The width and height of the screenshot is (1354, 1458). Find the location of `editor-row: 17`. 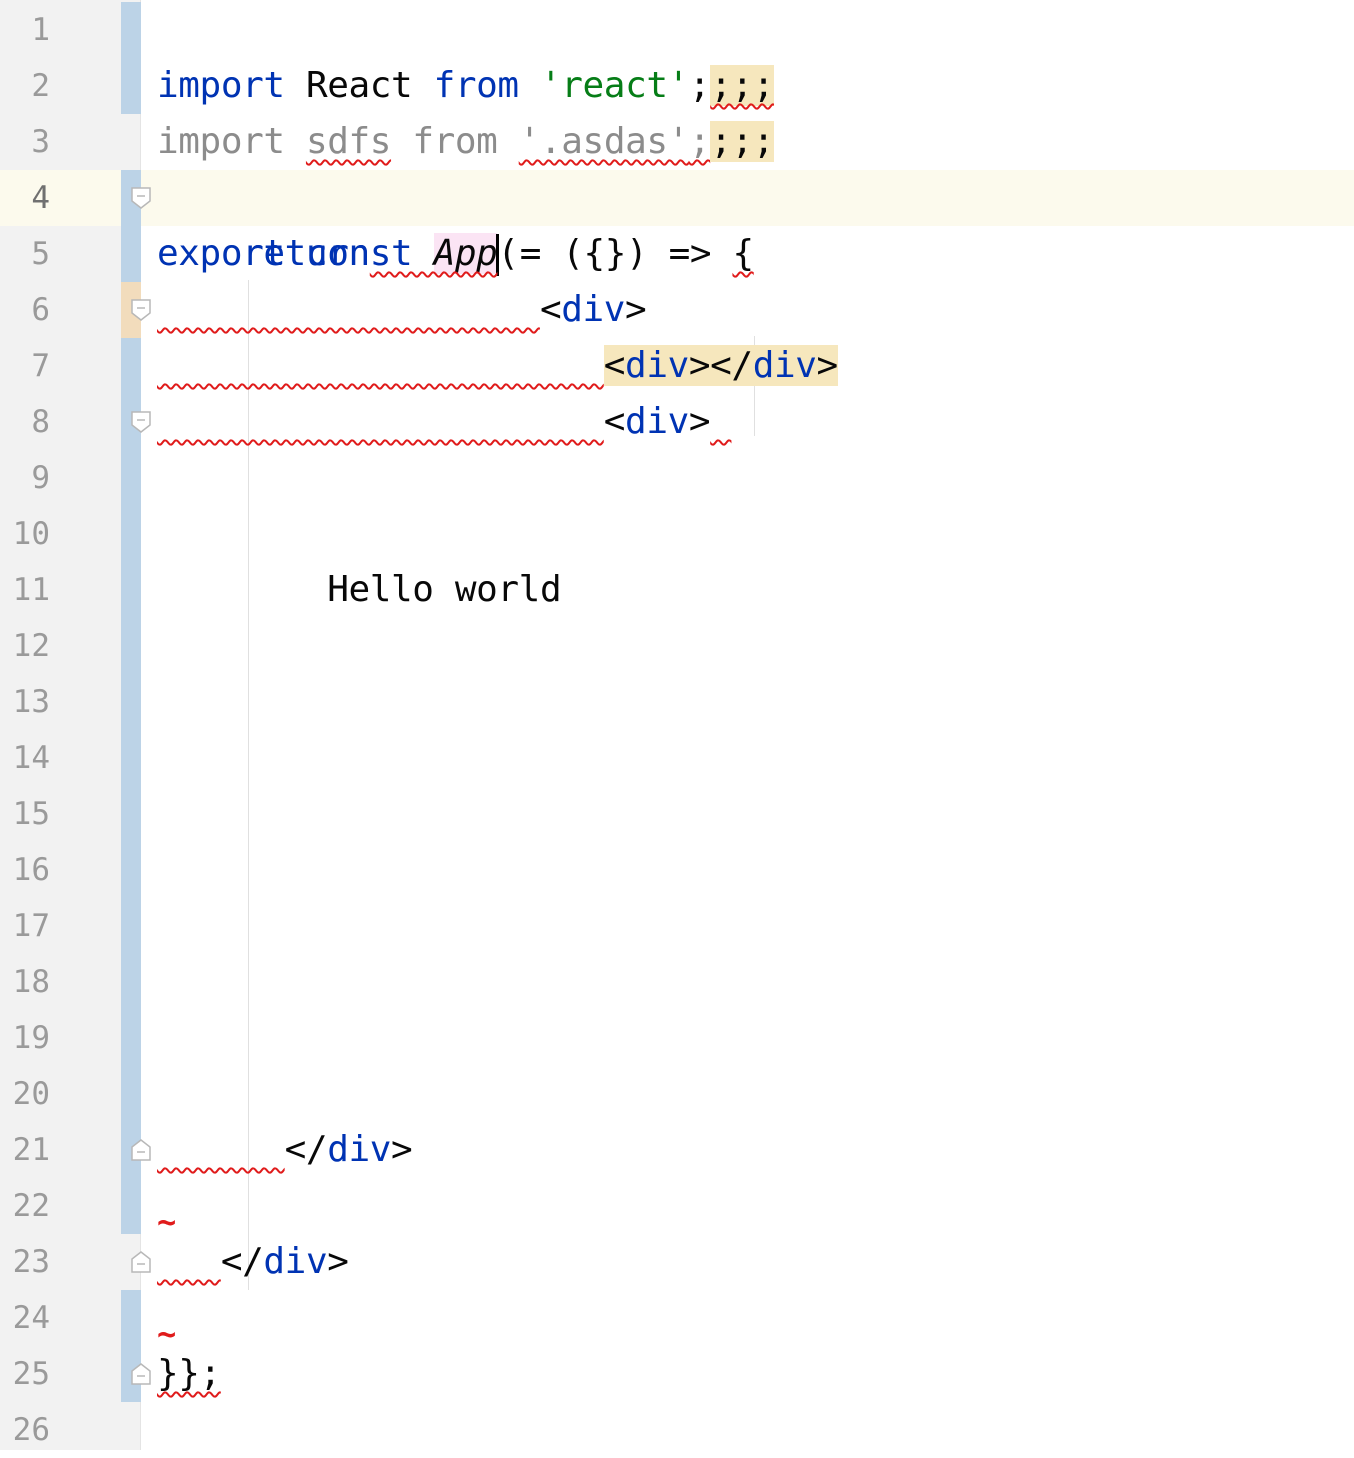

editor-row: 17 is located at coordinates (677, 926).